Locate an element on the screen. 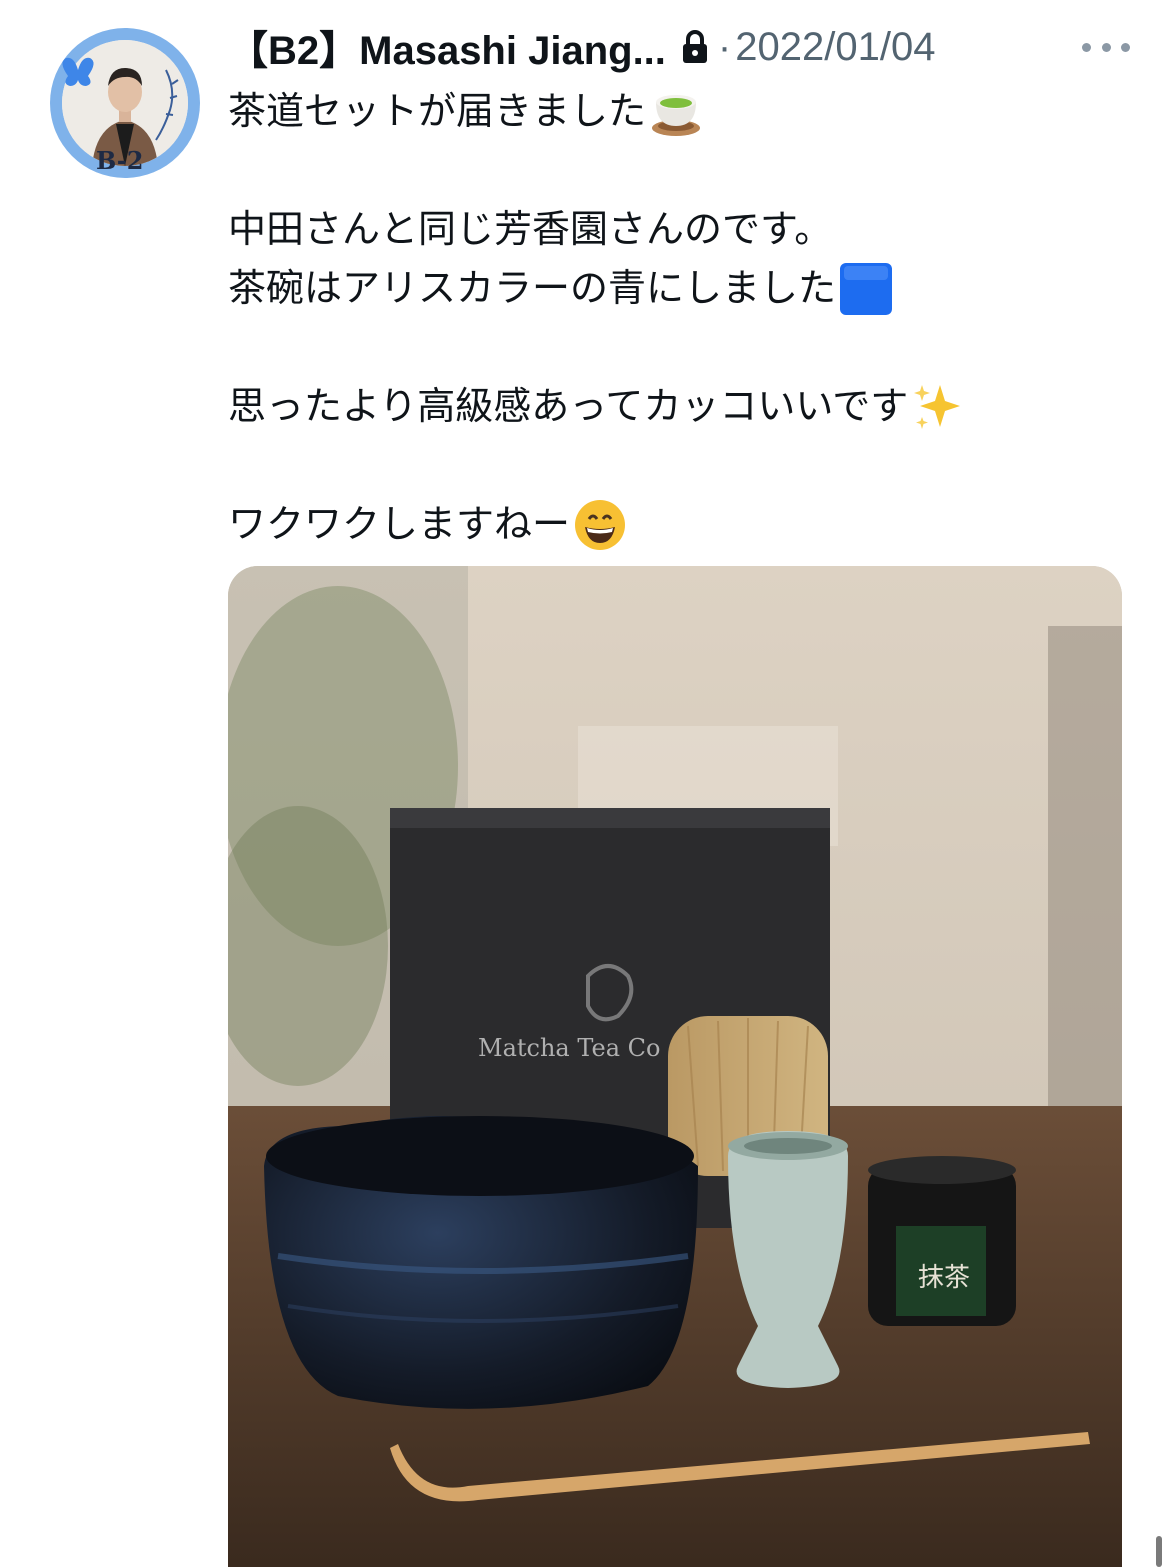 This screenshot has width=1170, height=1567. scrollbar is located at coordinates (1159, 1551).